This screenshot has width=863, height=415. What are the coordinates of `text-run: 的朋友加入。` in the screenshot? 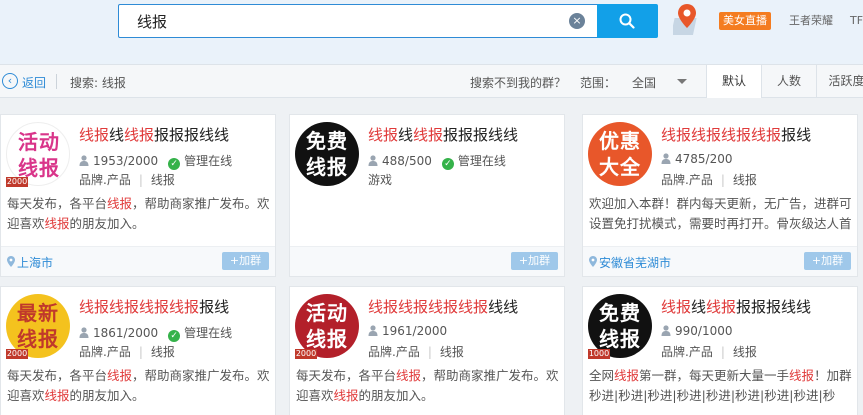 It's located at (107, 223).